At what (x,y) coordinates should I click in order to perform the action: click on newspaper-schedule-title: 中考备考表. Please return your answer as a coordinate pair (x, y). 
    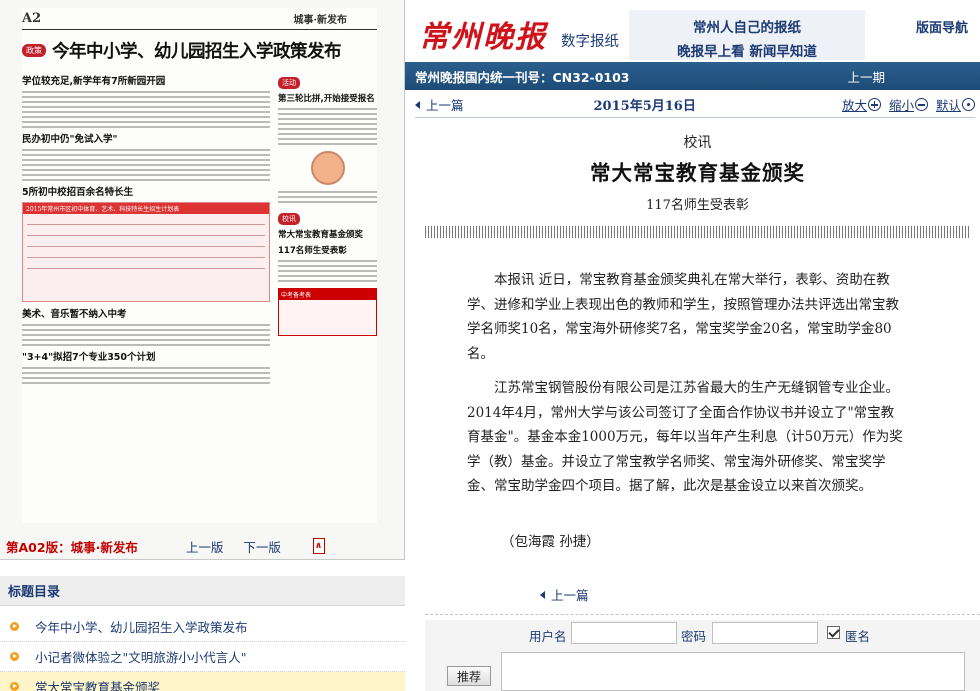
    Looking at the image, I should click on (327, 294).